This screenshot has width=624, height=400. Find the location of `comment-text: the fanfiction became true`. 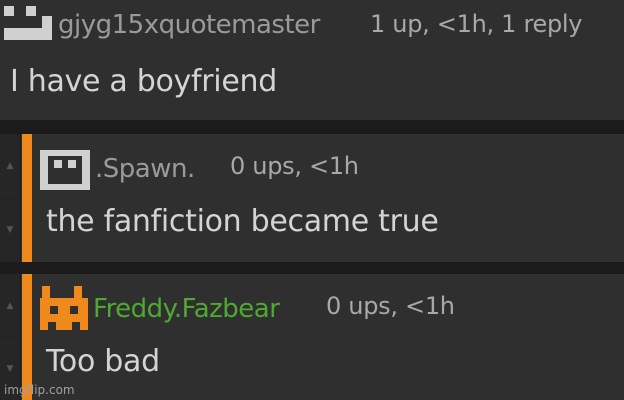

comment-text: the fanfiction became true is located at coordinates (242, 221).